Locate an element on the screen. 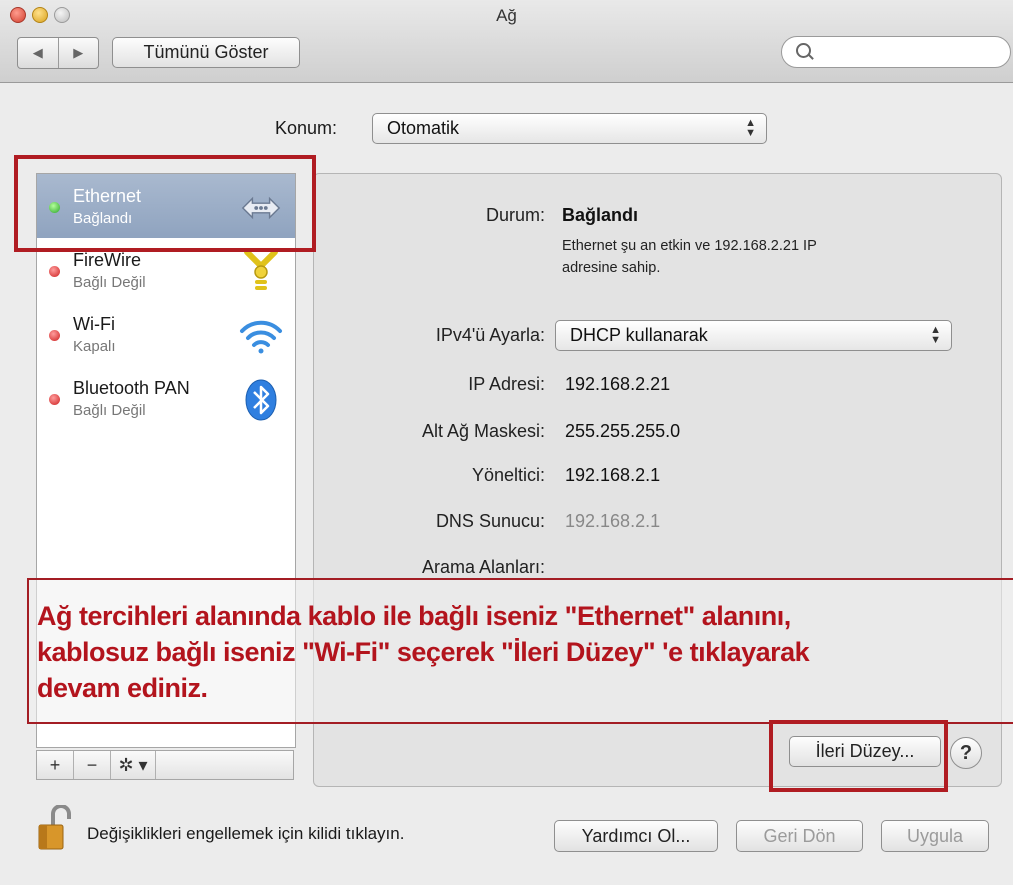 This screenshot has height=885, width=1013. apply-button: Uygula is located at coordinates (935, 836).